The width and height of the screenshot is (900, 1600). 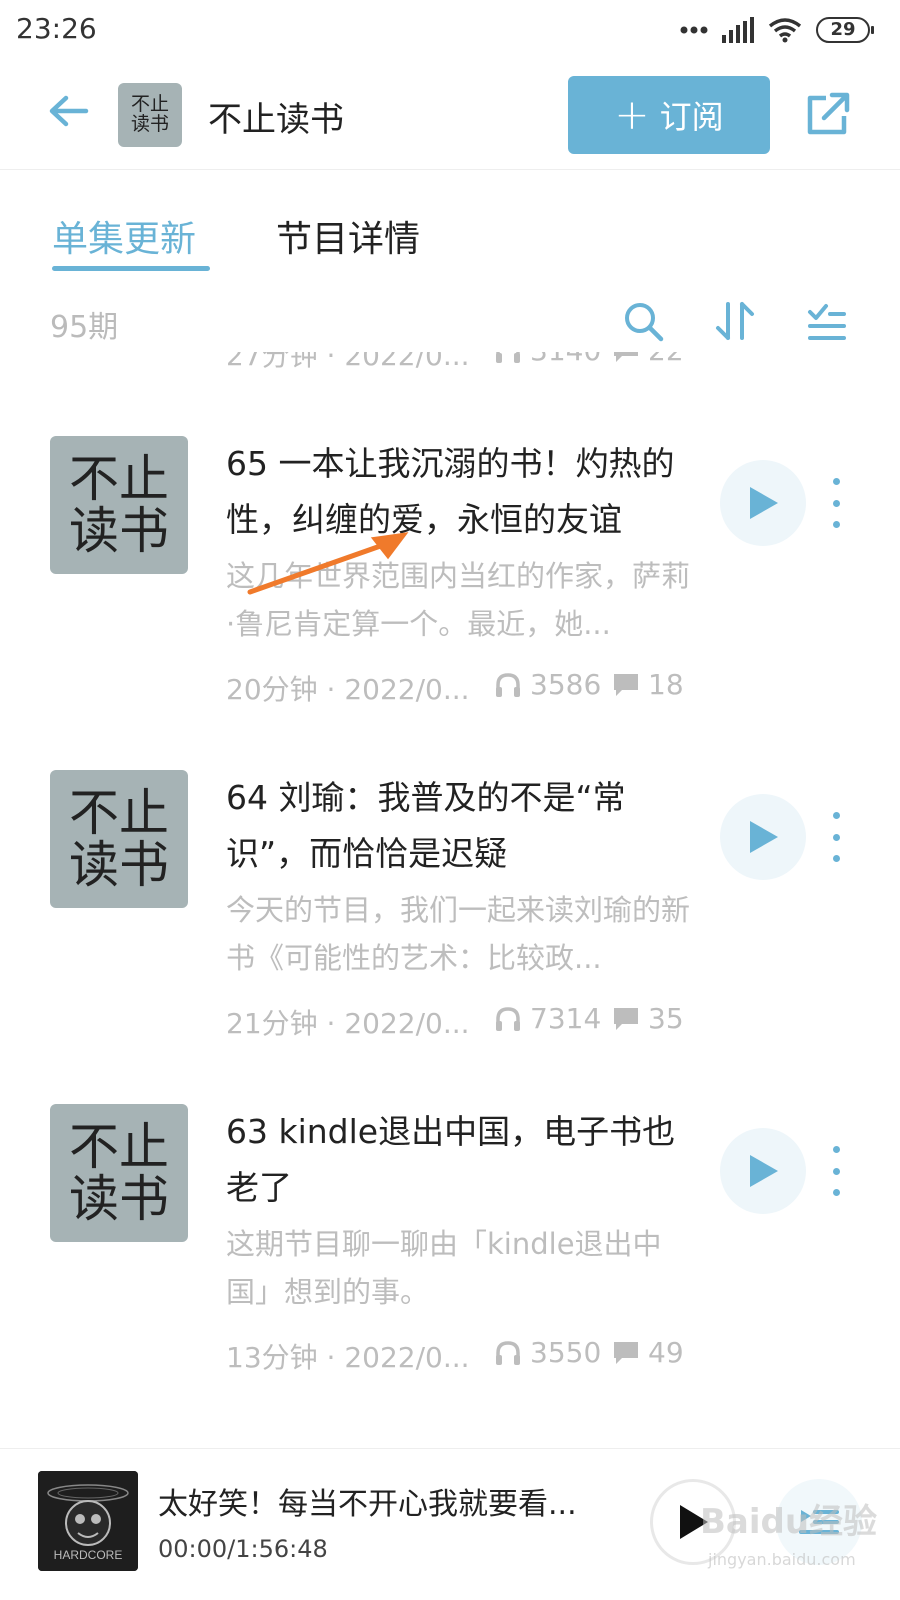 I want to click on play-count: 3550, so click(x=566, y=1352).